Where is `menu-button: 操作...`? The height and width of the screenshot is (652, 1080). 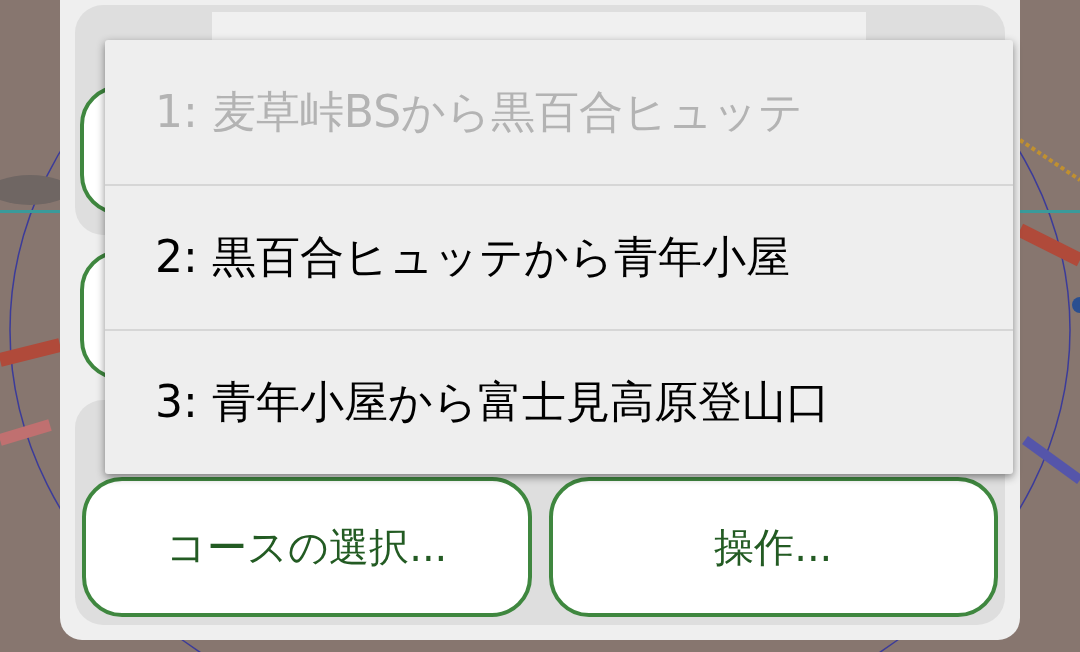
menu-button: 操作... is located at coordinates (773, 547).